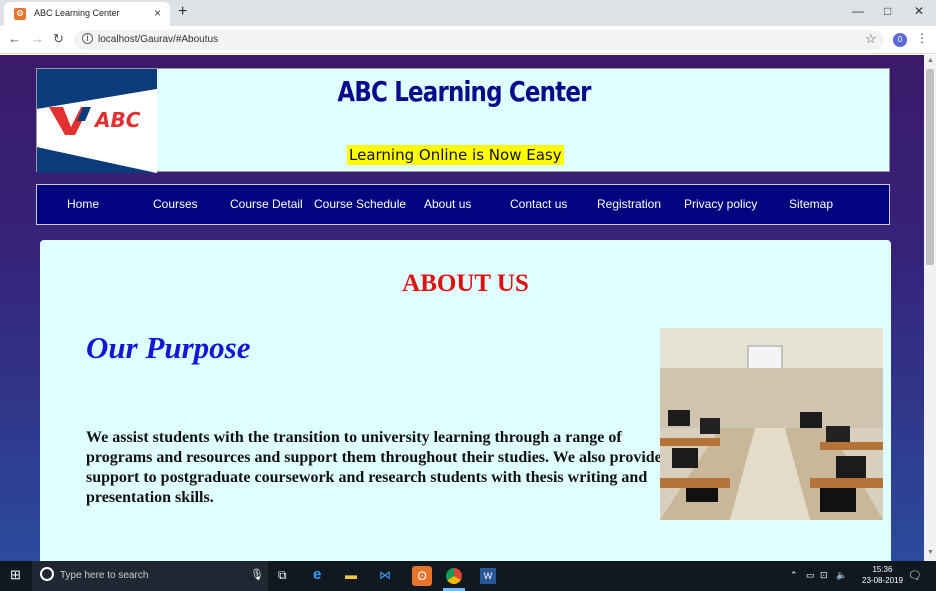 Image resolution: width=936 pixels, height=591 pixels. I want to click on taskbar-search: Type here to search, so click(150, 576).